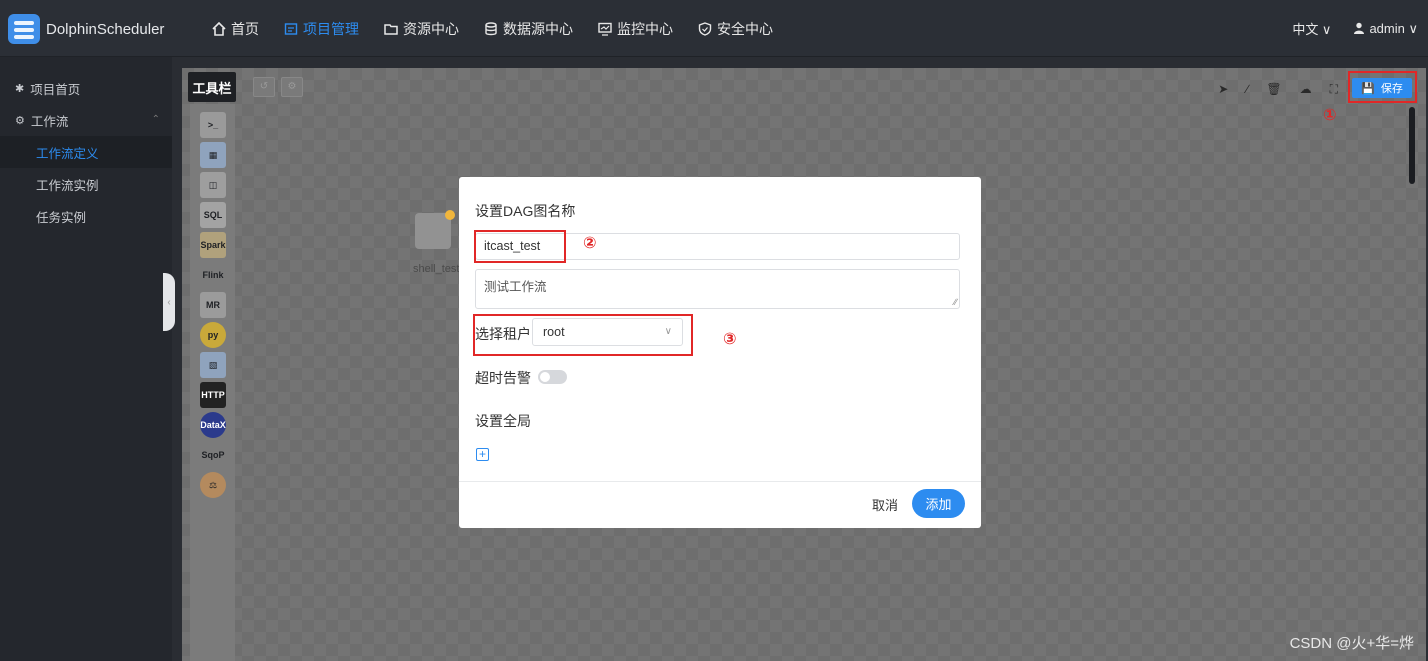 Image resolution: width=1428 pixels, height=661 pixels. I want to click on annotation-box-save, so click(1382, 87).